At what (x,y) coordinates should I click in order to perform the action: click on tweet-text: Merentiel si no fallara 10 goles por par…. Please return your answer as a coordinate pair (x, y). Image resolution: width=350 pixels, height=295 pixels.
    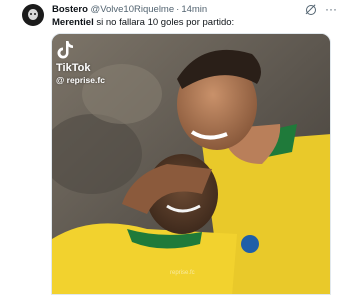
    Looking at the image, I should click on (143, 23).